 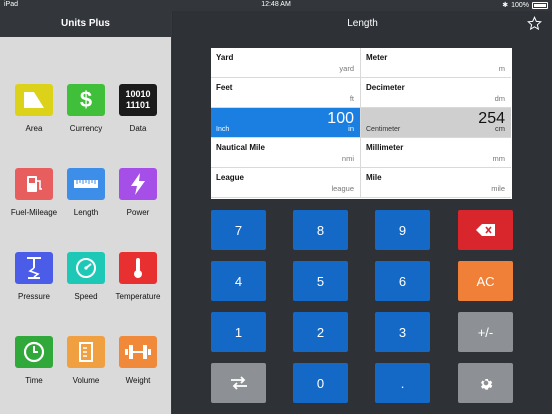 I want to click on unit-cell-mile: Mile mile, so click(x=436, y=183).